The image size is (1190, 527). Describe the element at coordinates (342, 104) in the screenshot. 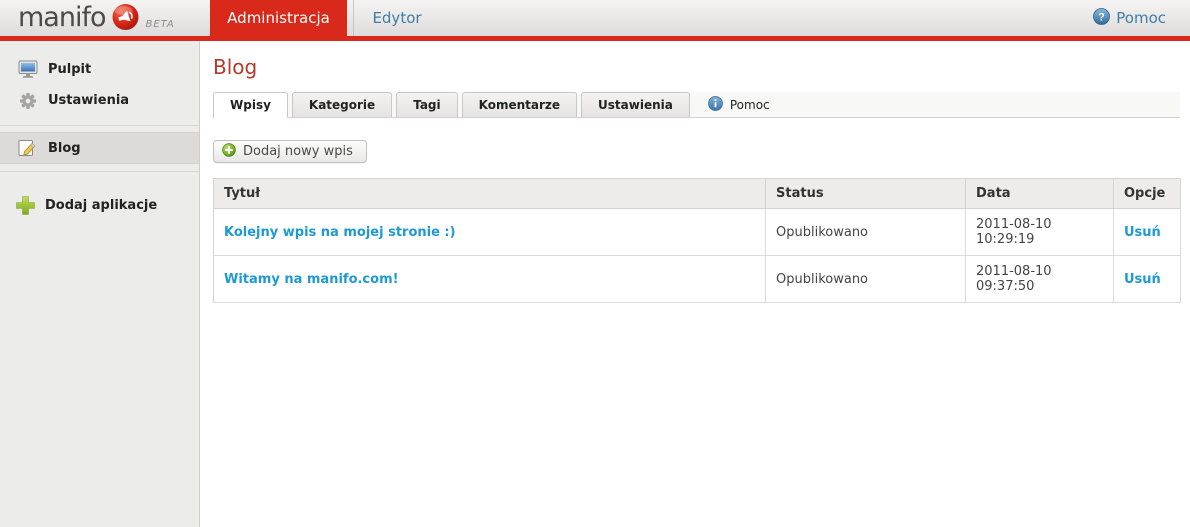

I see `tab-kategorie: Kategorie` at that location.